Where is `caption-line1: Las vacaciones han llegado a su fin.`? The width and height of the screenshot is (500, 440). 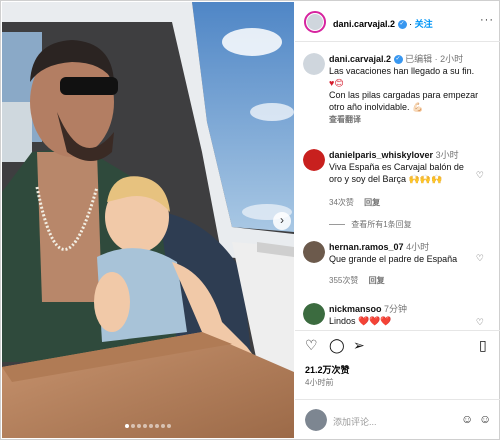
caption-line1: Las vacaciones han llegado a su fin. is located at coordinates (402, 71).